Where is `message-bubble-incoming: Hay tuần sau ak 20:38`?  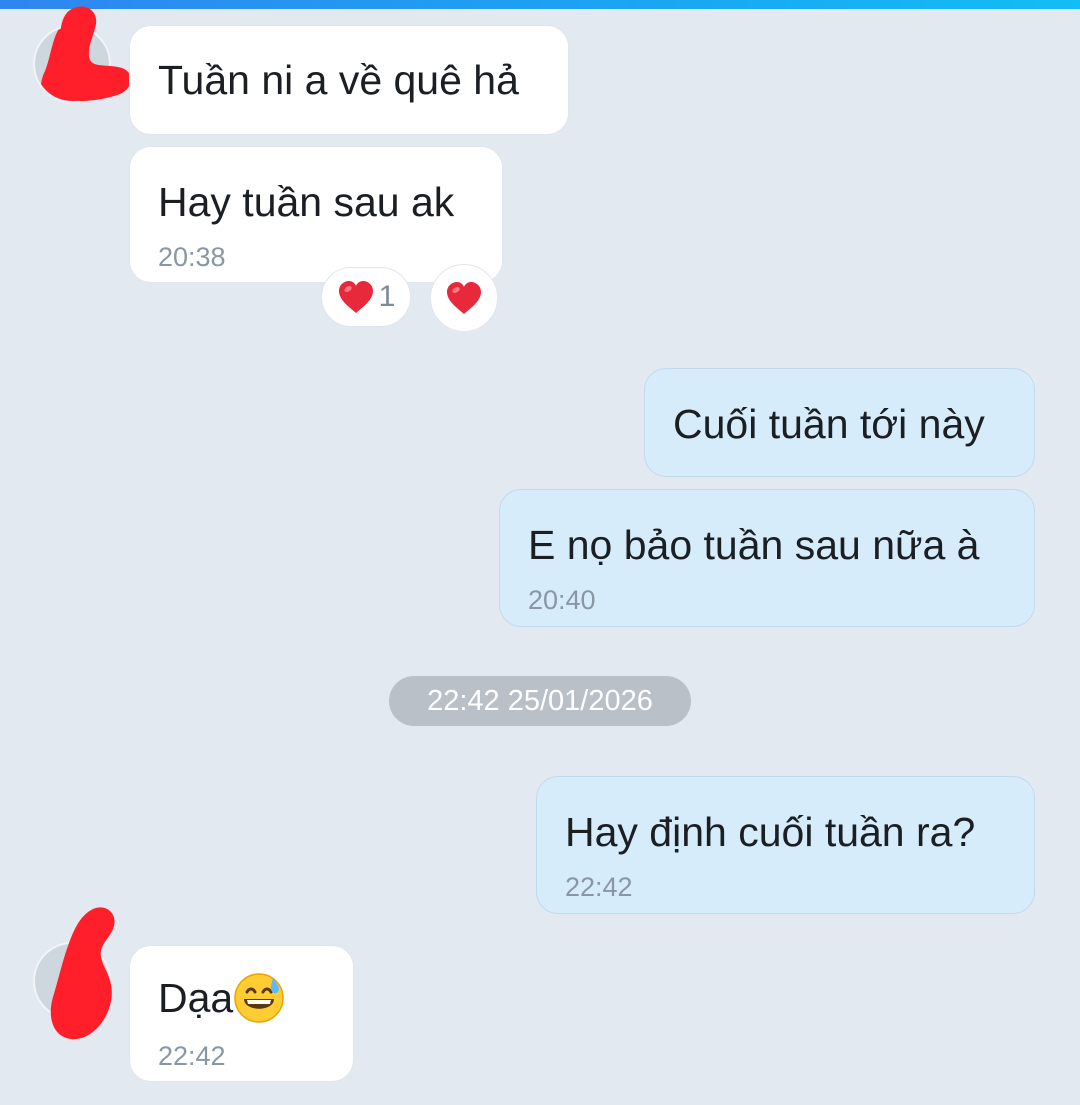 message-bubble-incoming: Hay tuần sau ak 20:38 is located at coordinates (316, 214).